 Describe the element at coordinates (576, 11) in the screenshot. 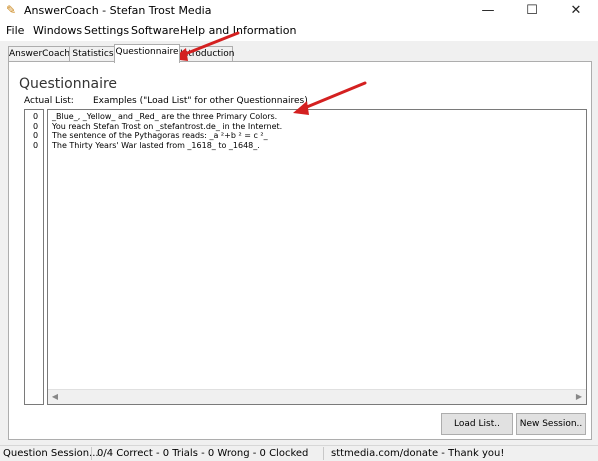

I see `close-button: ✕` at that location.